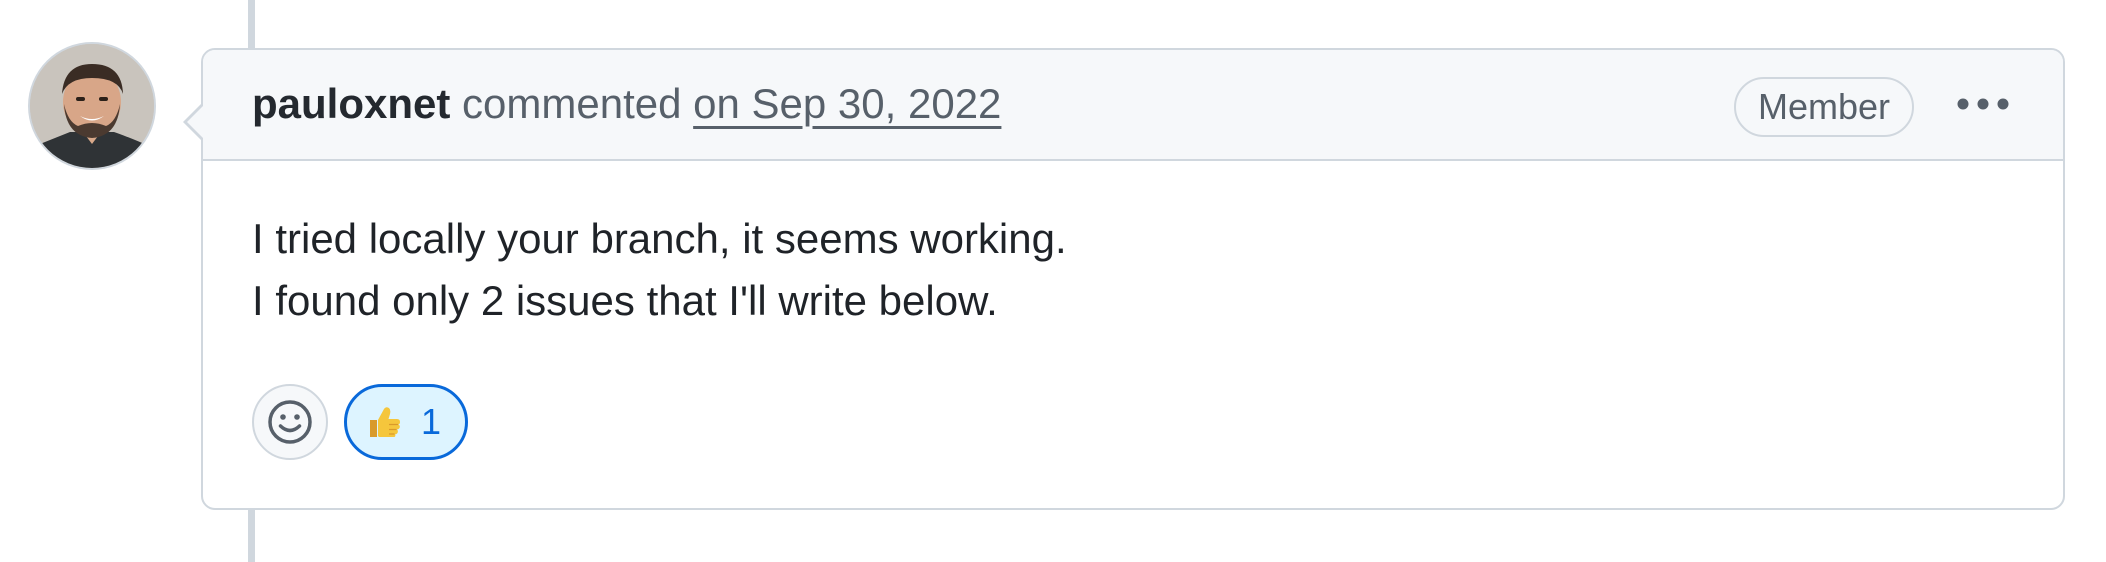 This screenshot has height=562, width=2106. I want to click on avatar-image, so click(92, 106).